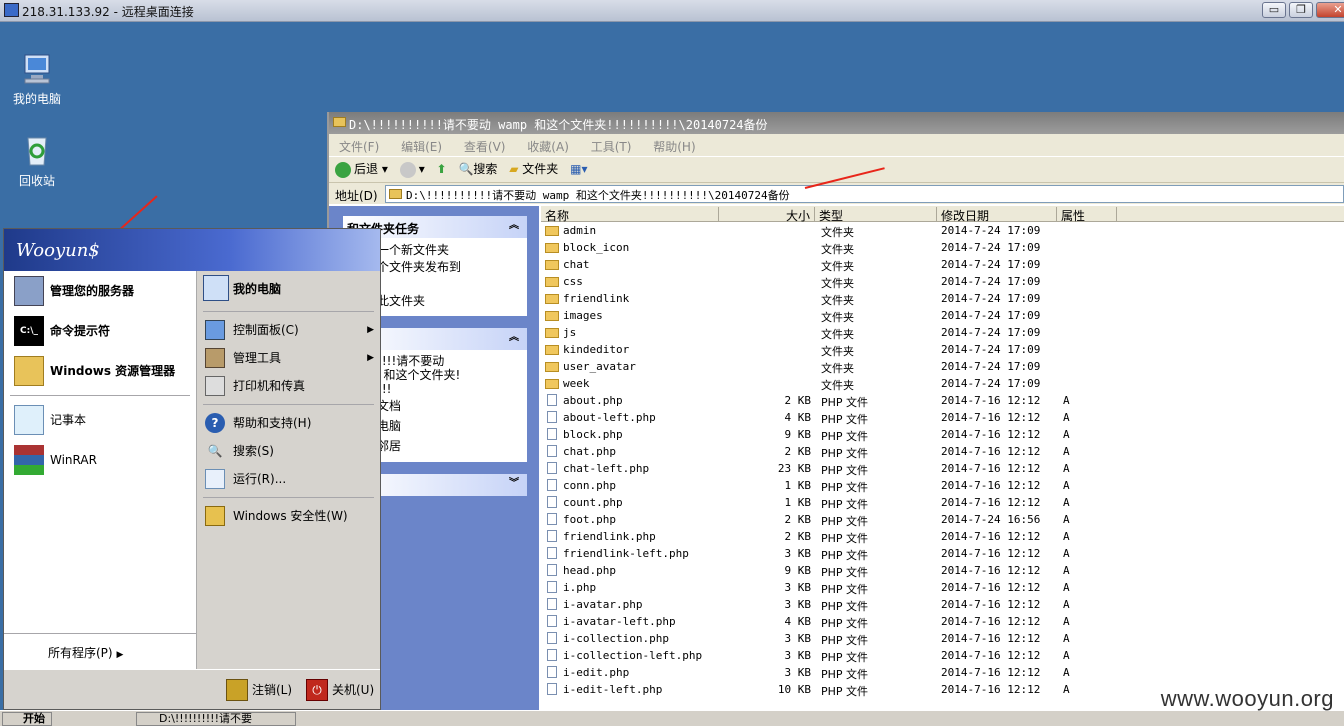 This screenshot has height=726, width=1344. What do you see at coordinates (477, 169) in the screenshot?
I see `search-button: 🔍搜索` at bounding box center [477, 169].